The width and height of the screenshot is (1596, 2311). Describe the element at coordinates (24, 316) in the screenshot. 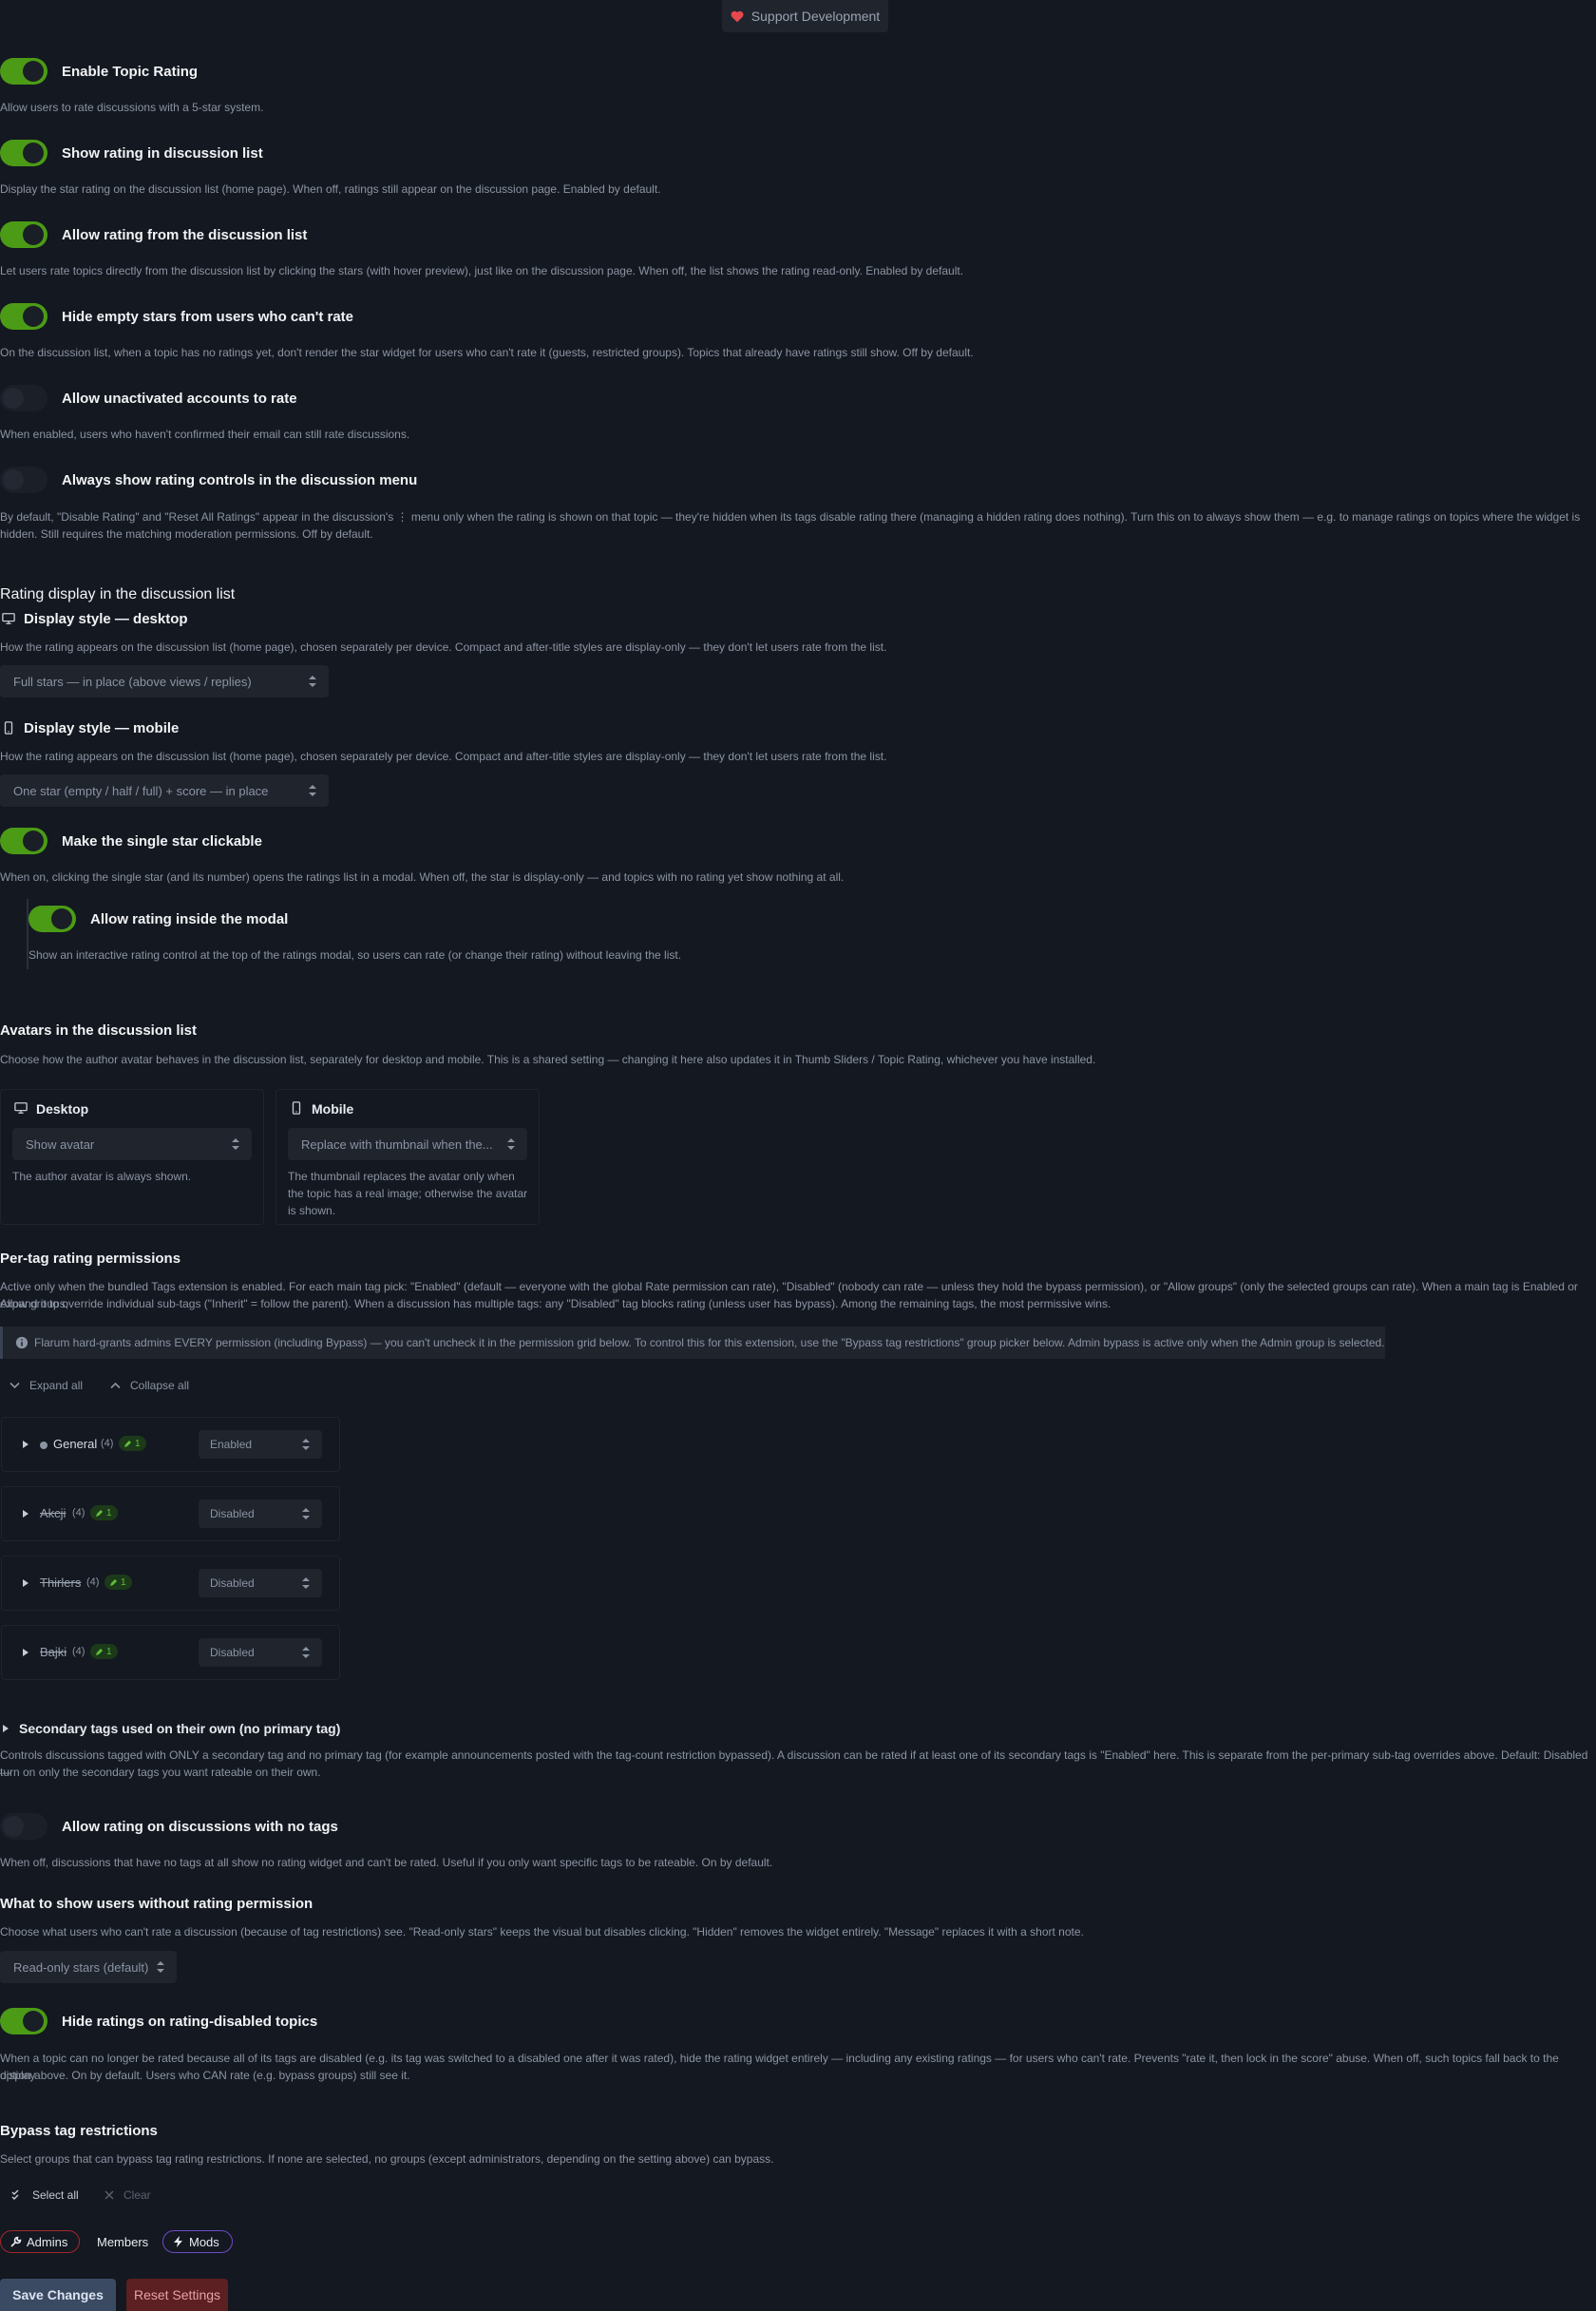

I see `hide-empty-toggle` at that location.